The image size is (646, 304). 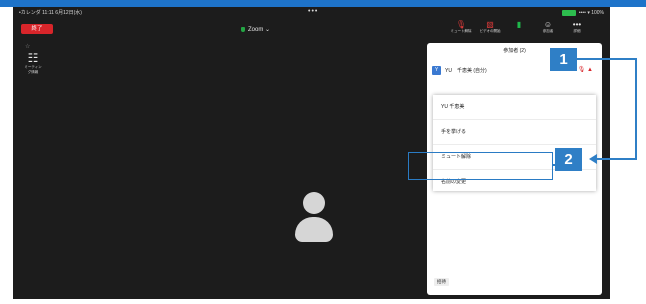 I want to click on multitask-dots: •••, so click(x=313, y=12).